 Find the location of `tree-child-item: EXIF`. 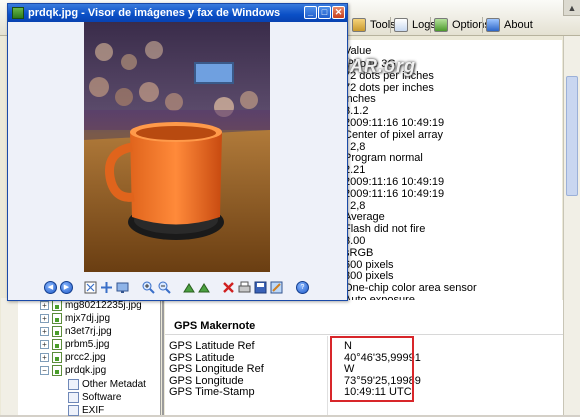

tree-child-item: EXIF is located at coordinates (86, 410).